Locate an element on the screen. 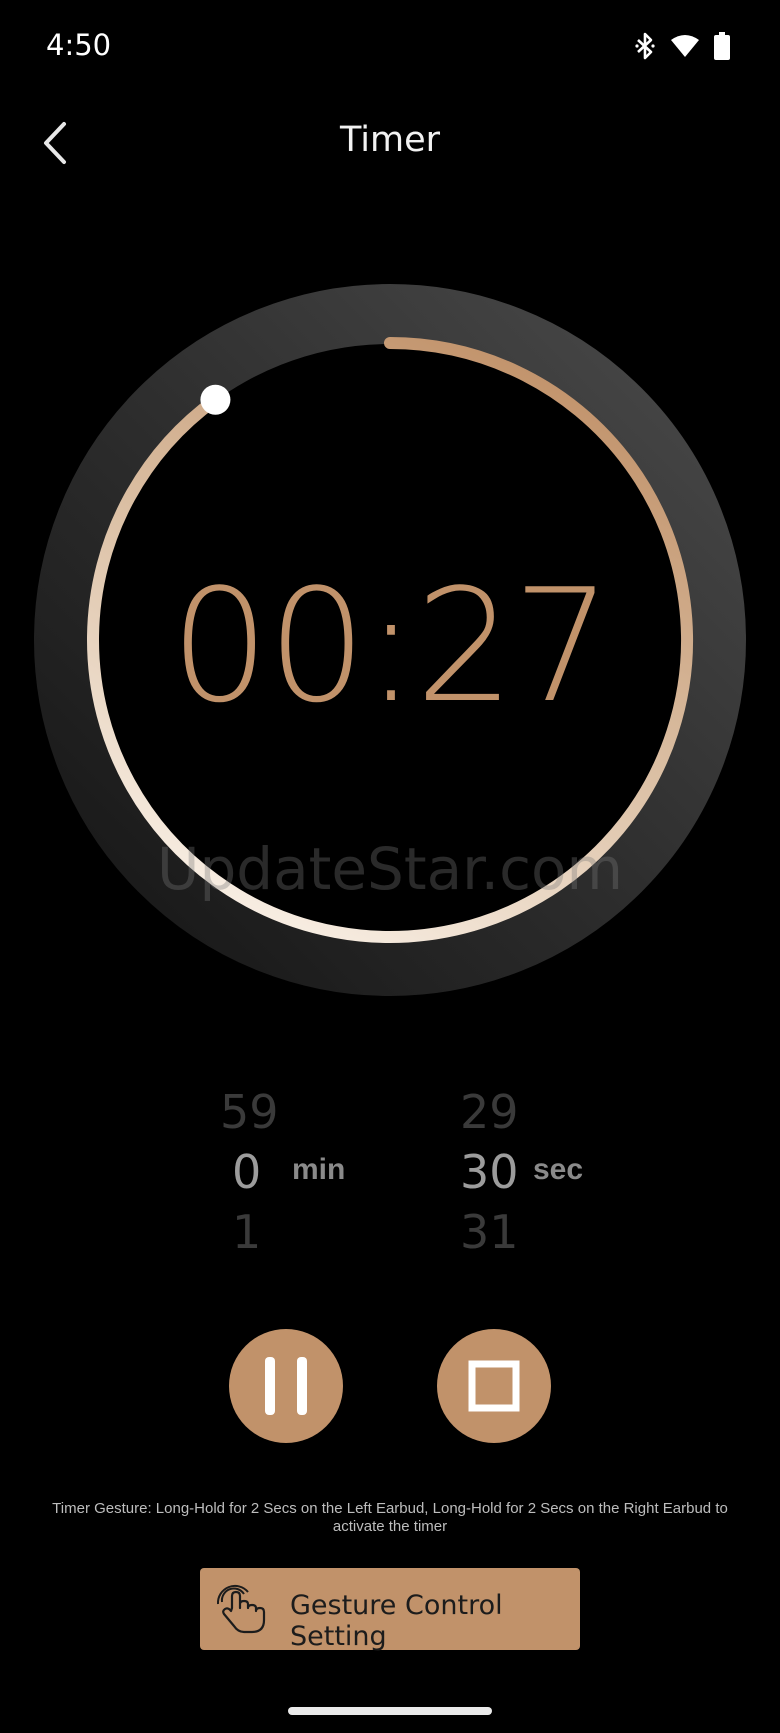 This screenshot has width=780, height=1733. minute-picker: 59 0 min 1 is located at coordinates (300, 1180).